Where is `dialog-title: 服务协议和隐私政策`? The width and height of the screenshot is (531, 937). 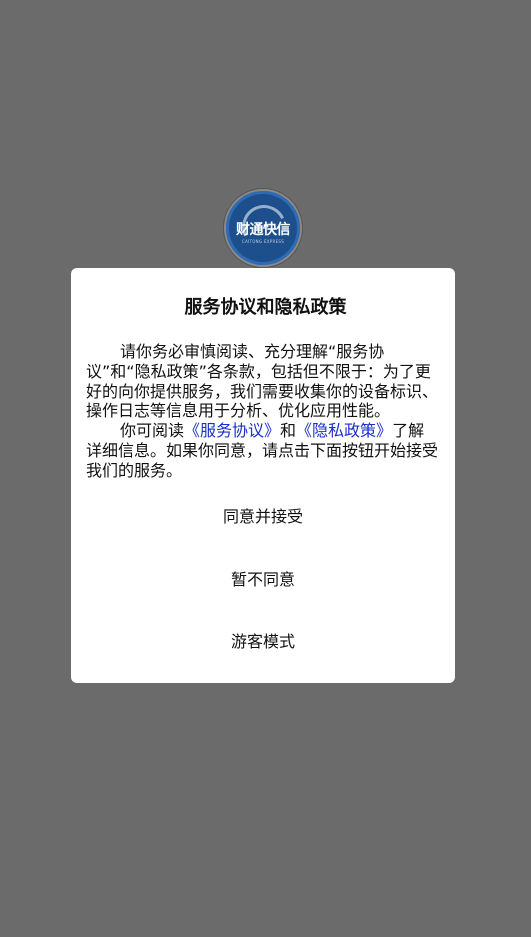
dialog-title: 服务协议和隐私政策 is located at coordinates (265, 307).